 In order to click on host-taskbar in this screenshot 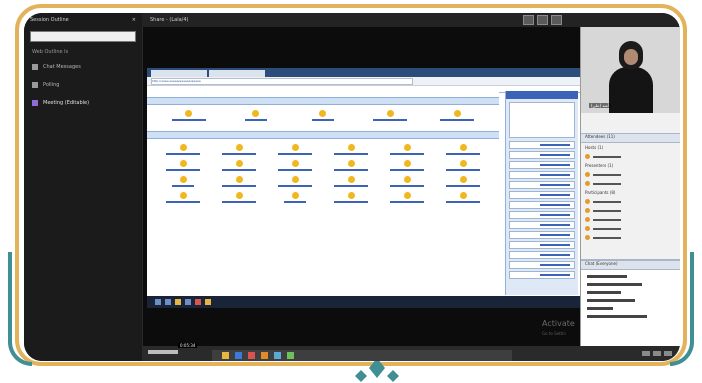, I will do `click(362, 355)`.